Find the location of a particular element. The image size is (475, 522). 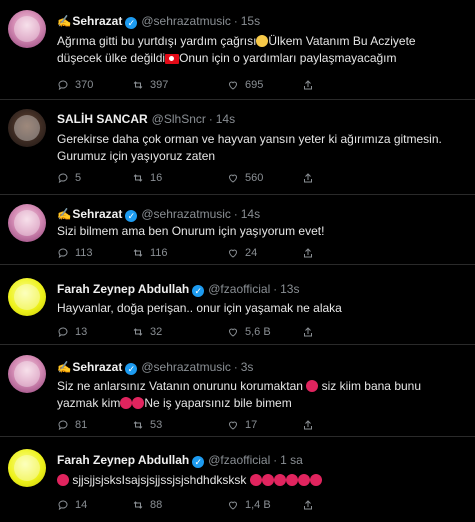

reply-button: 13 is located at coordinates (72, 332).